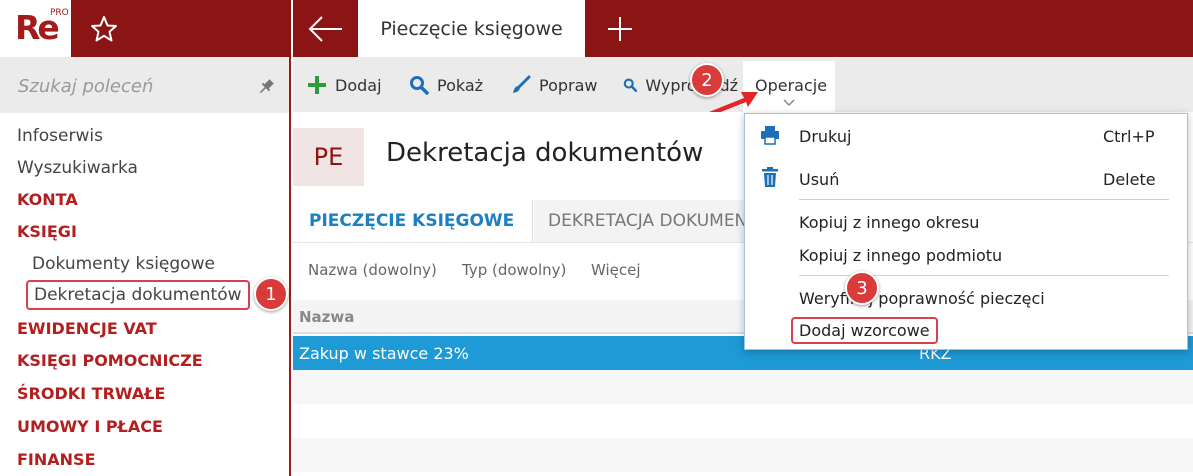 This screenshot has width=1193, height=476. What do you see at coordinates (596, 28) in the screenshot?
I see `app-header: Re PRO Pieczęcie księgowe` at bounding box center [596, 28].